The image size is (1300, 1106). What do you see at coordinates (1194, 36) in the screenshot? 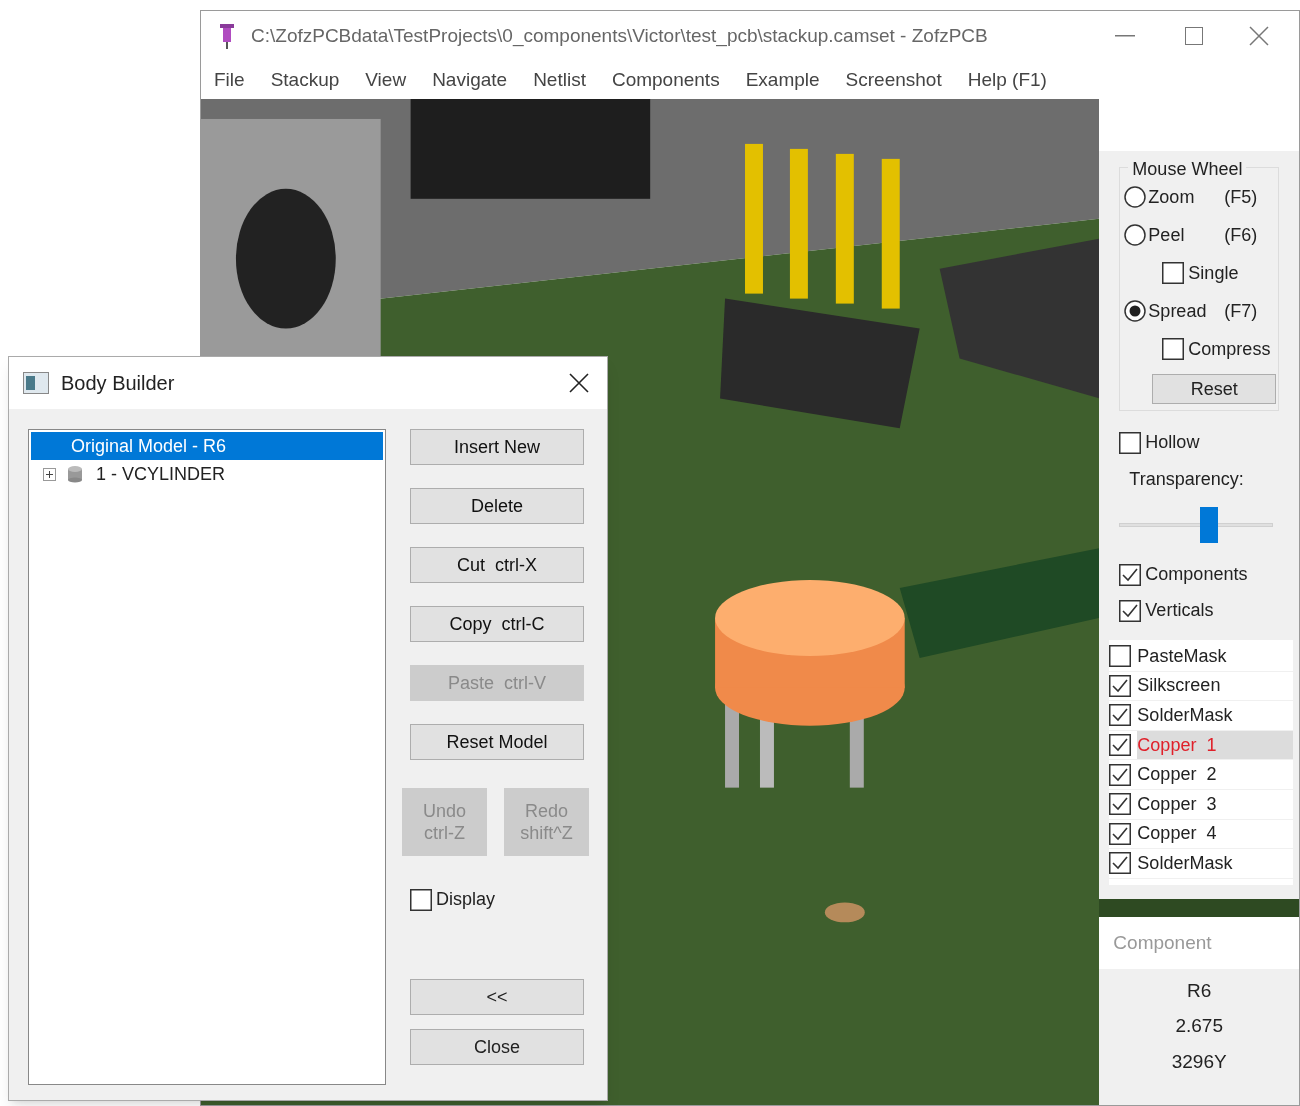
I see `maximize-icon` at bounding box center [1194, 36].